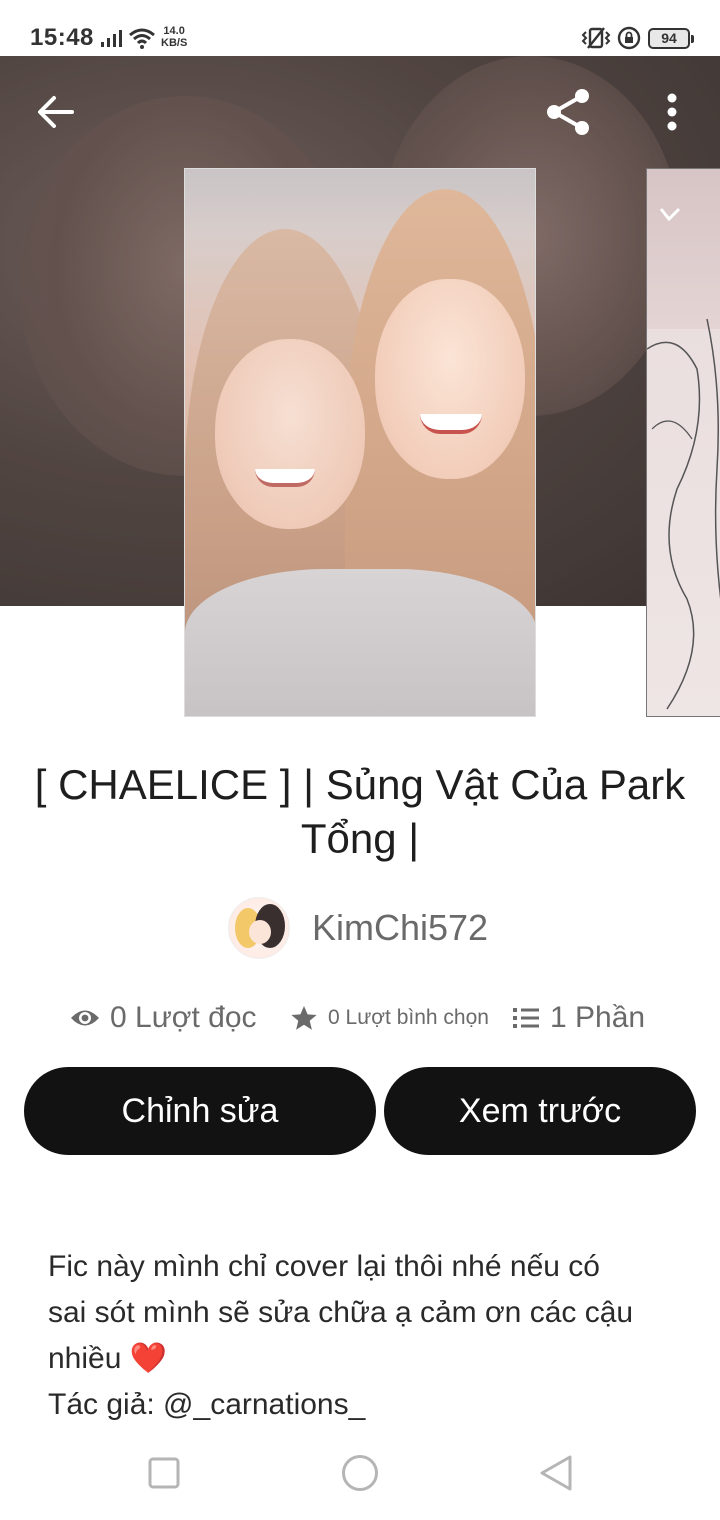  Describe the element at coordinates (400, 928) in the screenshot. I see `author-name: KimChi572` at that location.